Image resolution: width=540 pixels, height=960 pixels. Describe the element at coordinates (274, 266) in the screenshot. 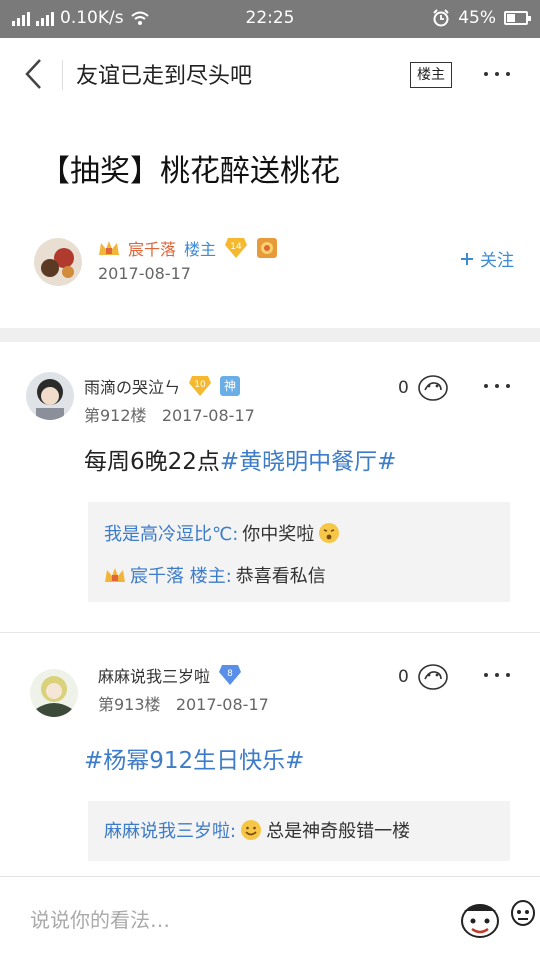

I see `post-author: 宸千落 楼主 14 2017-08-17 关注` at that location.